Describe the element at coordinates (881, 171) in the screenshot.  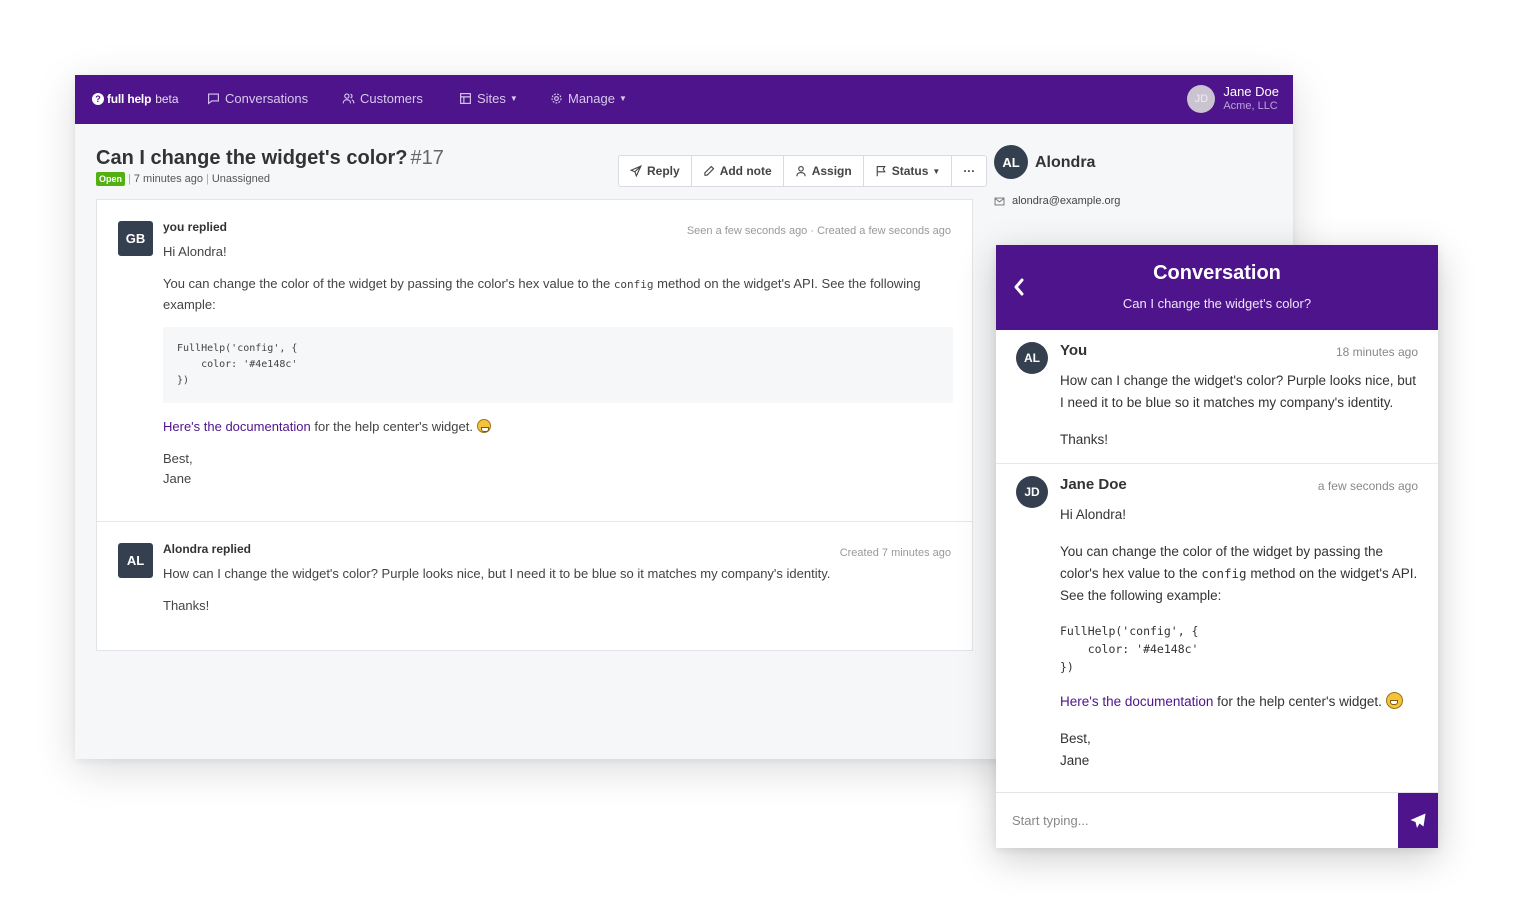
I see `flag-icon` at that location.